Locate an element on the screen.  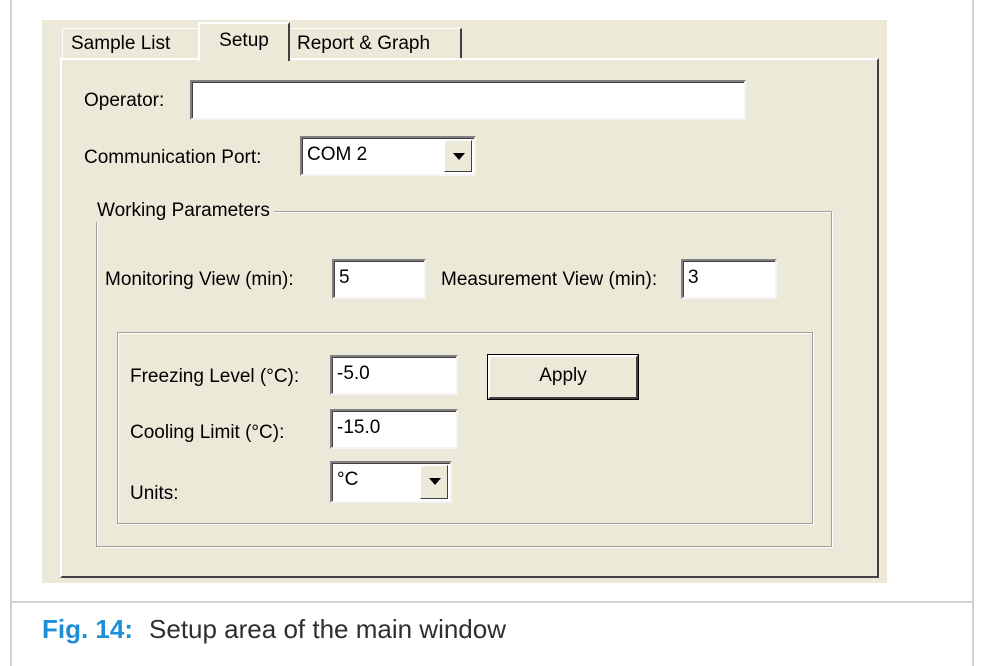
comm-port-dropdown-button is located at coordinates (458, 156).